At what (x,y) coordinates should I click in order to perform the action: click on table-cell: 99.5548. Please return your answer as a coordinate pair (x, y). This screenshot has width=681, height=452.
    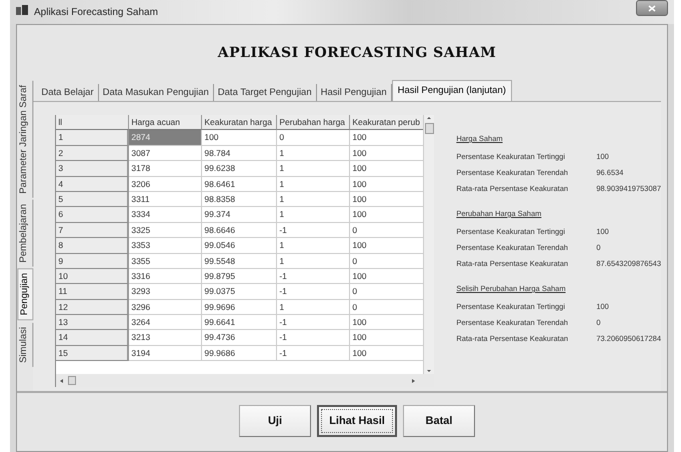
    Looking at the image, I should click on (240, 261).